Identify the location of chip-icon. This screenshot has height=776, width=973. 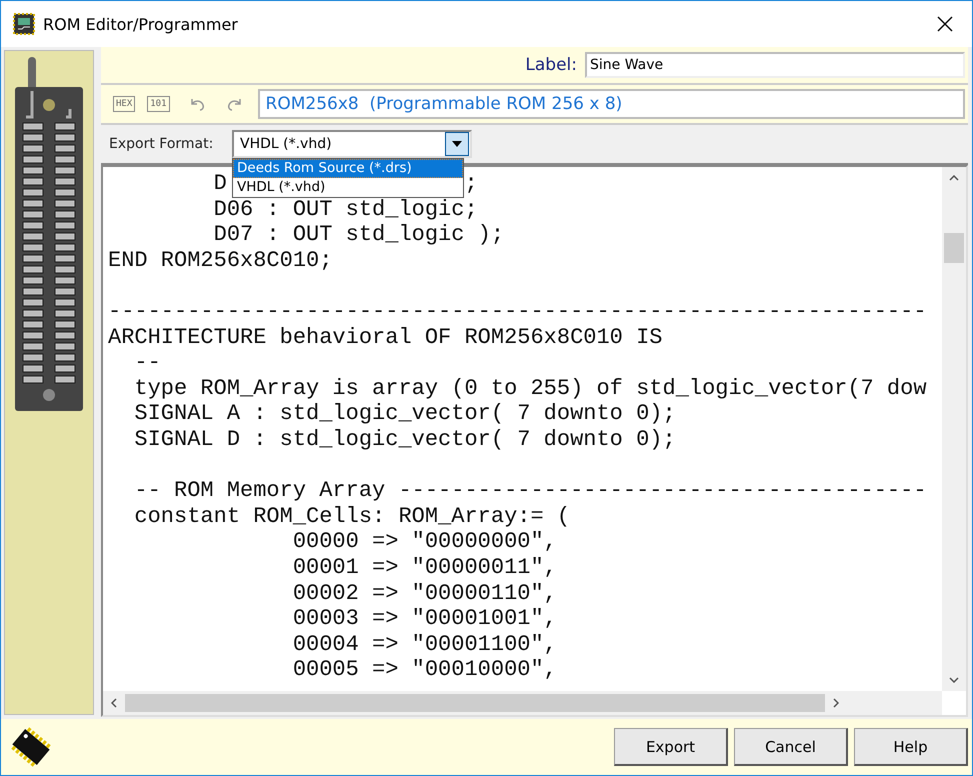
(24, 24).